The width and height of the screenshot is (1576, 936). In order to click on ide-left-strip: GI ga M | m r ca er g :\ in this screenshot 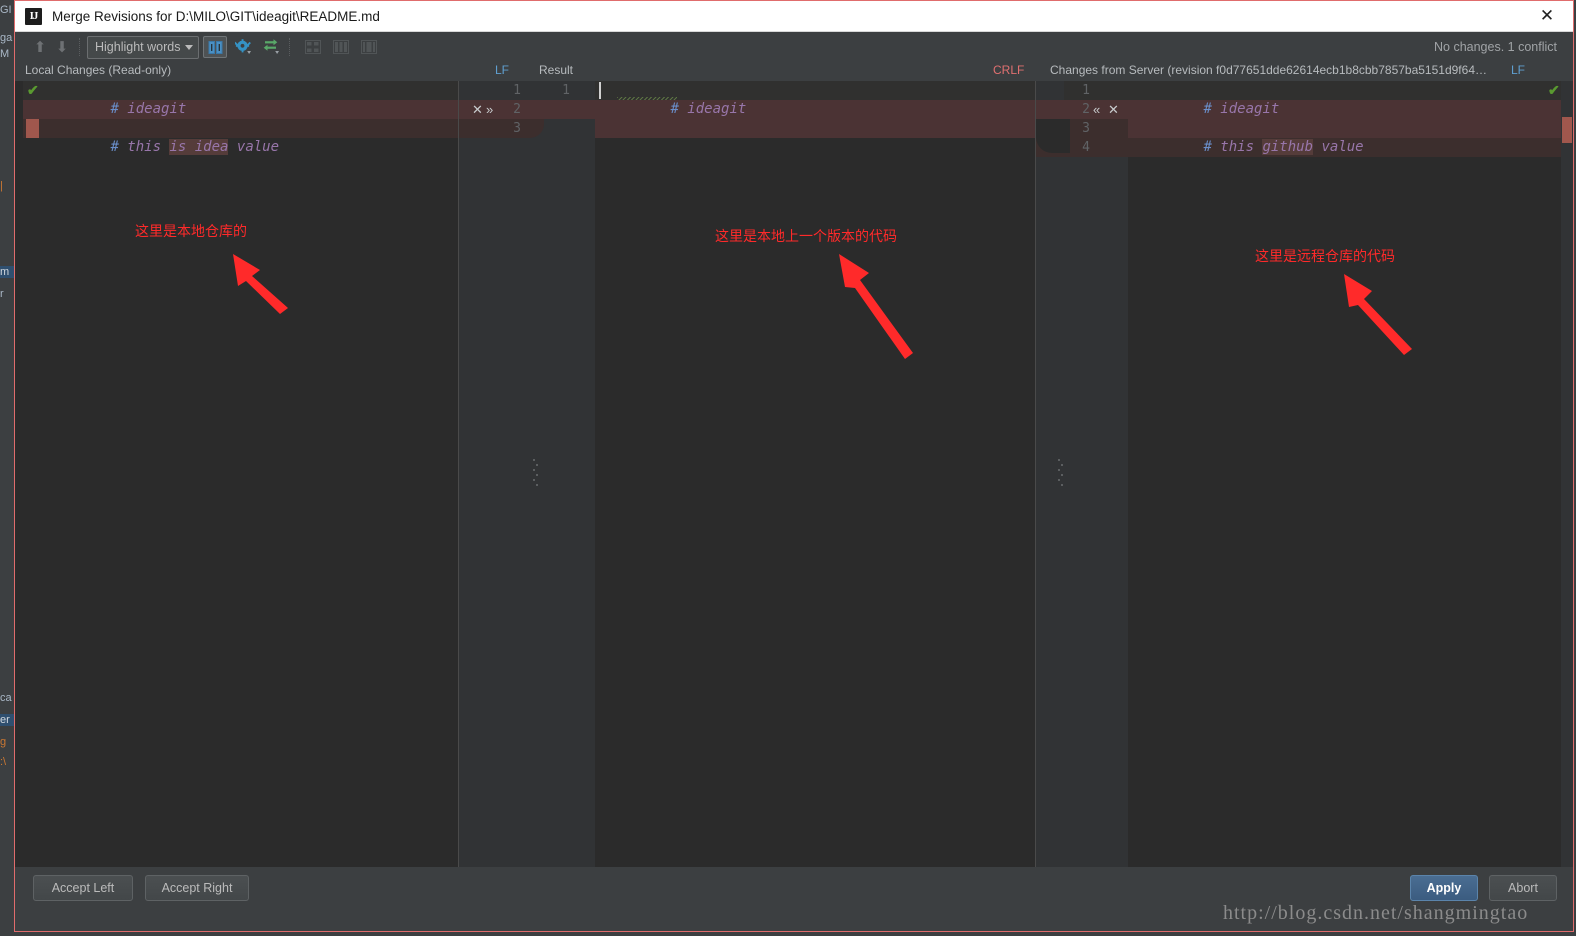, I will do `click(7, 468)`.